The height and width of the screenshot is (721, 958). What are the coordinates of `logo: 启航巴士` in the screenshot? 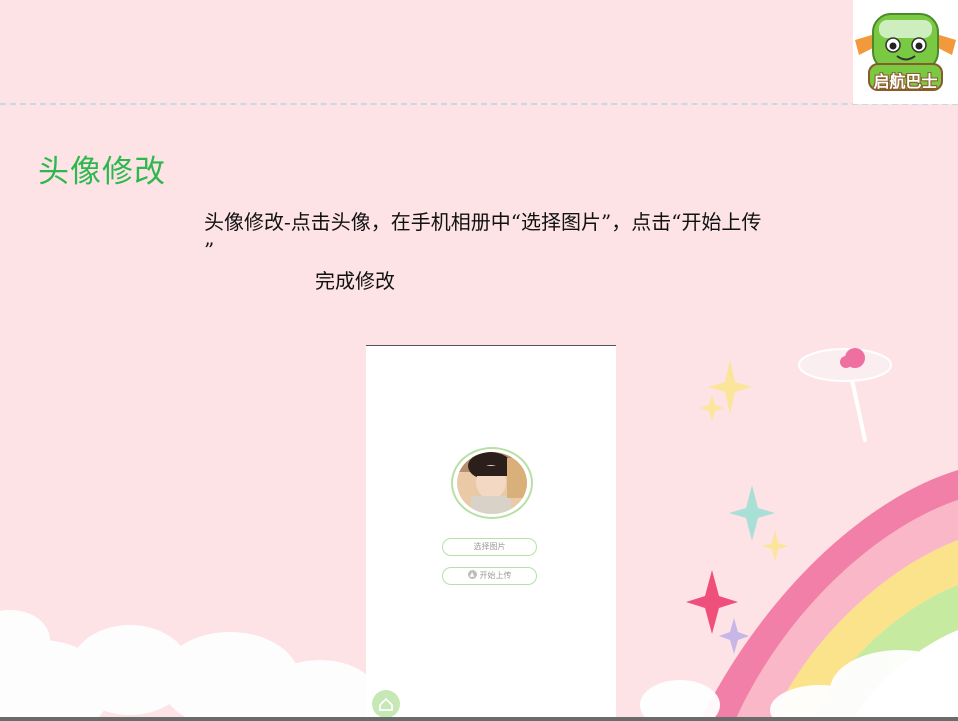 It's located at (905, 52).